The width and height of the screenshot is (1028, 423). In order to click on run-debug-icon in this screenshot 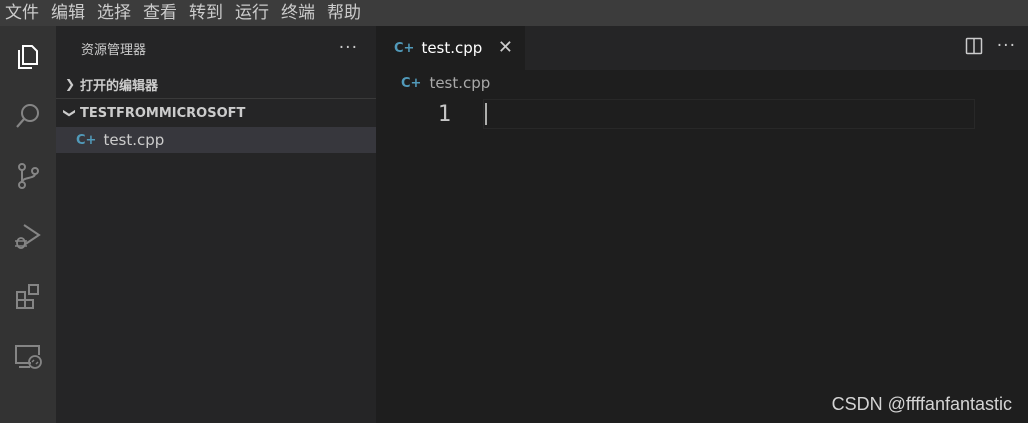, I will do `click(28, 236)`.